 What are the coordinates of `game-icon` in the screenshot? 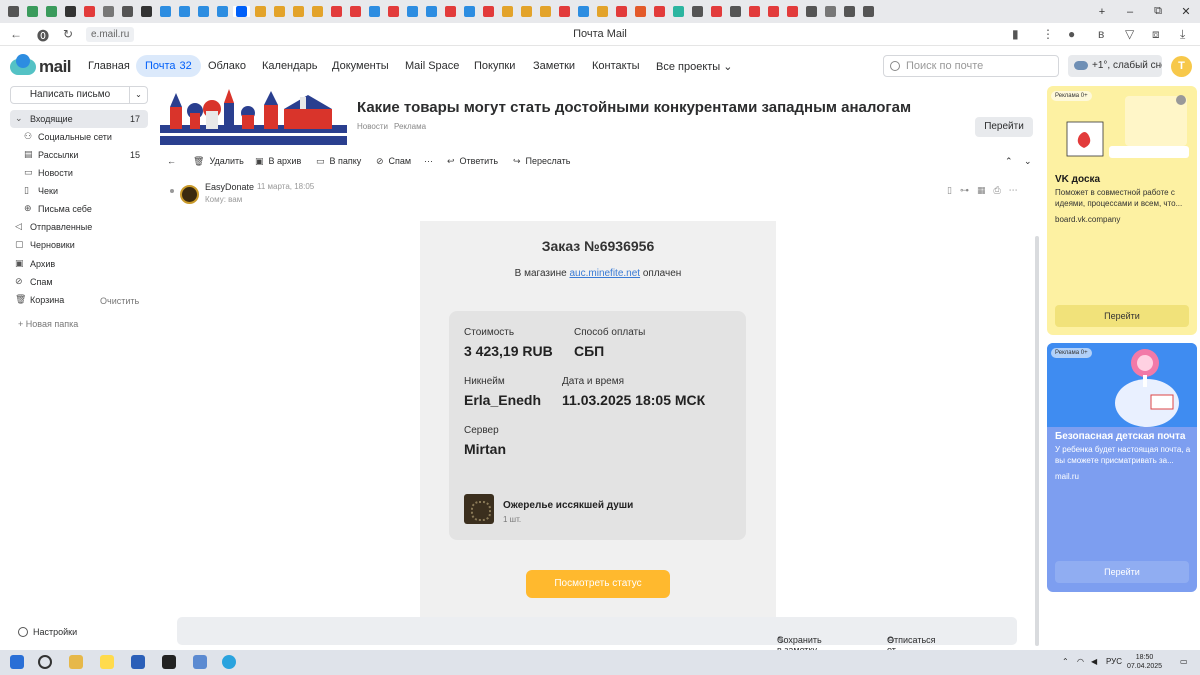 It's located at (169, 662).